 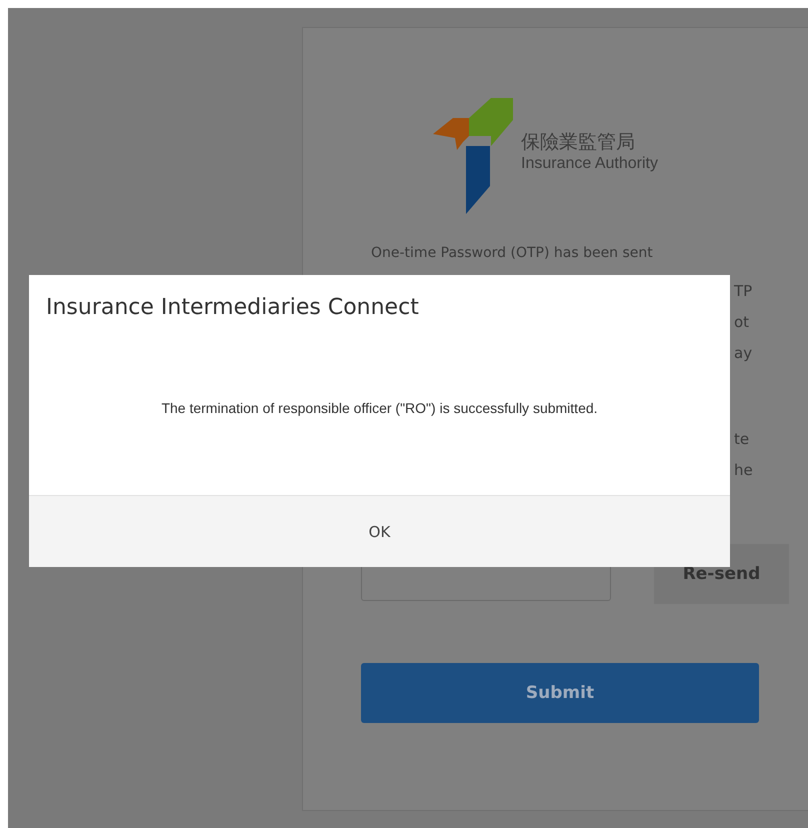 What do you see at coordinates (743, 353) in the screenshot?
I see `otp-instructions-fragment: ay` at bounding box center [743, 353].